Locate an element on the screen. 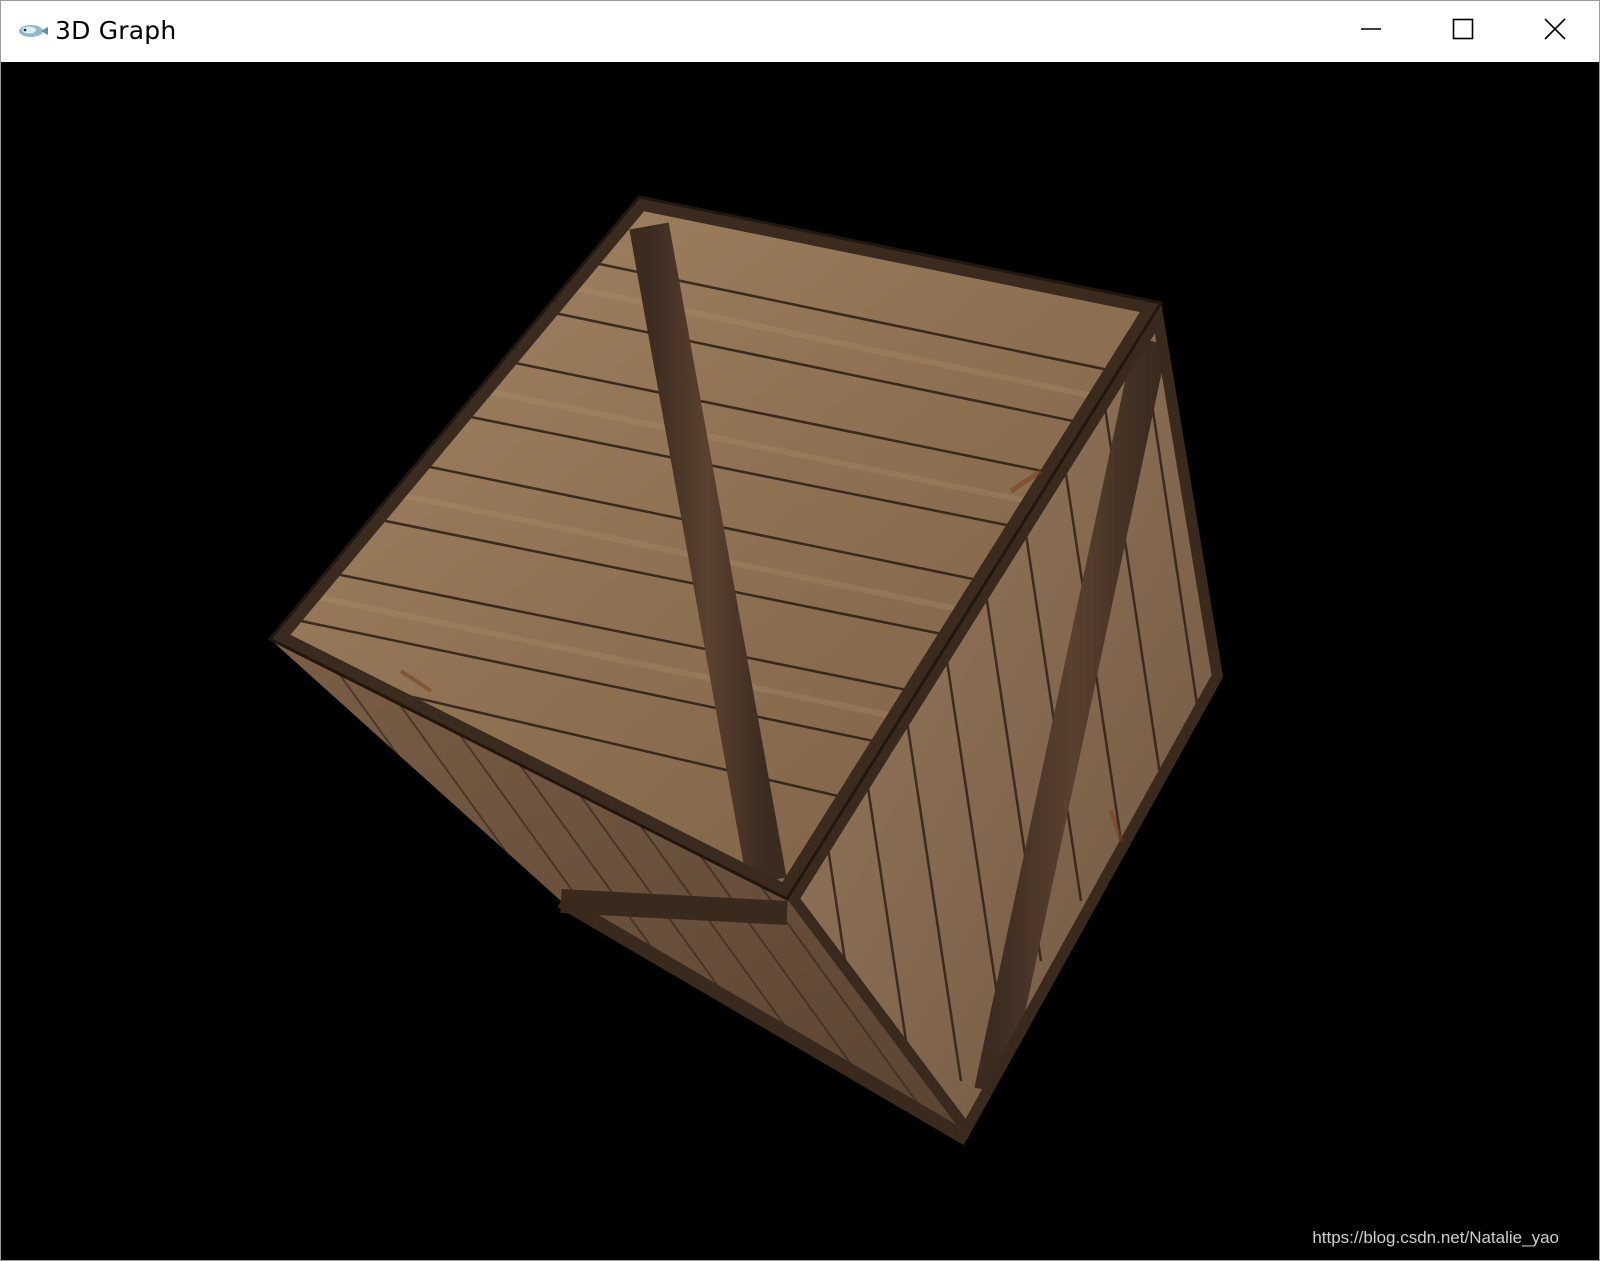 The image size is (1600, 1261). close-icon is located at coordinates (1555, 31).